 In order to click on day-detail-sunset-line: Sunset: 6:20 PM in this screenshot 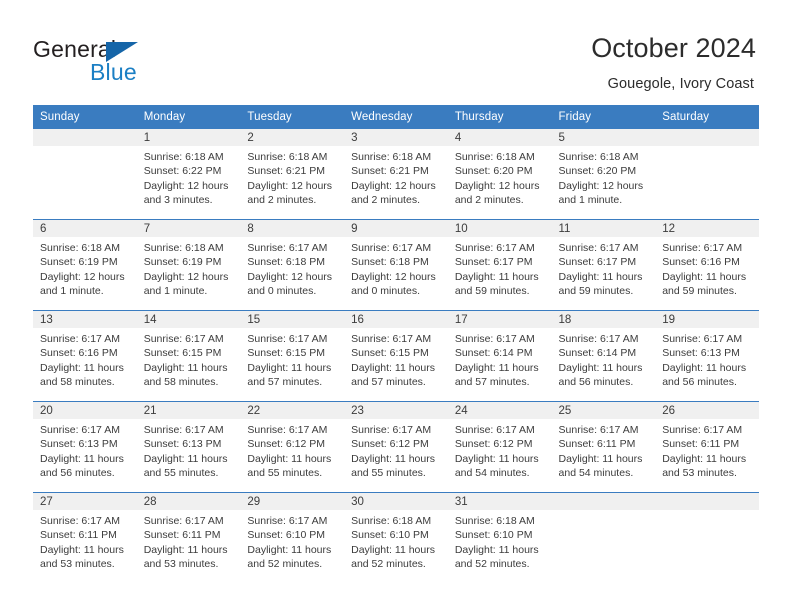, I will do `click(493, 171)`.